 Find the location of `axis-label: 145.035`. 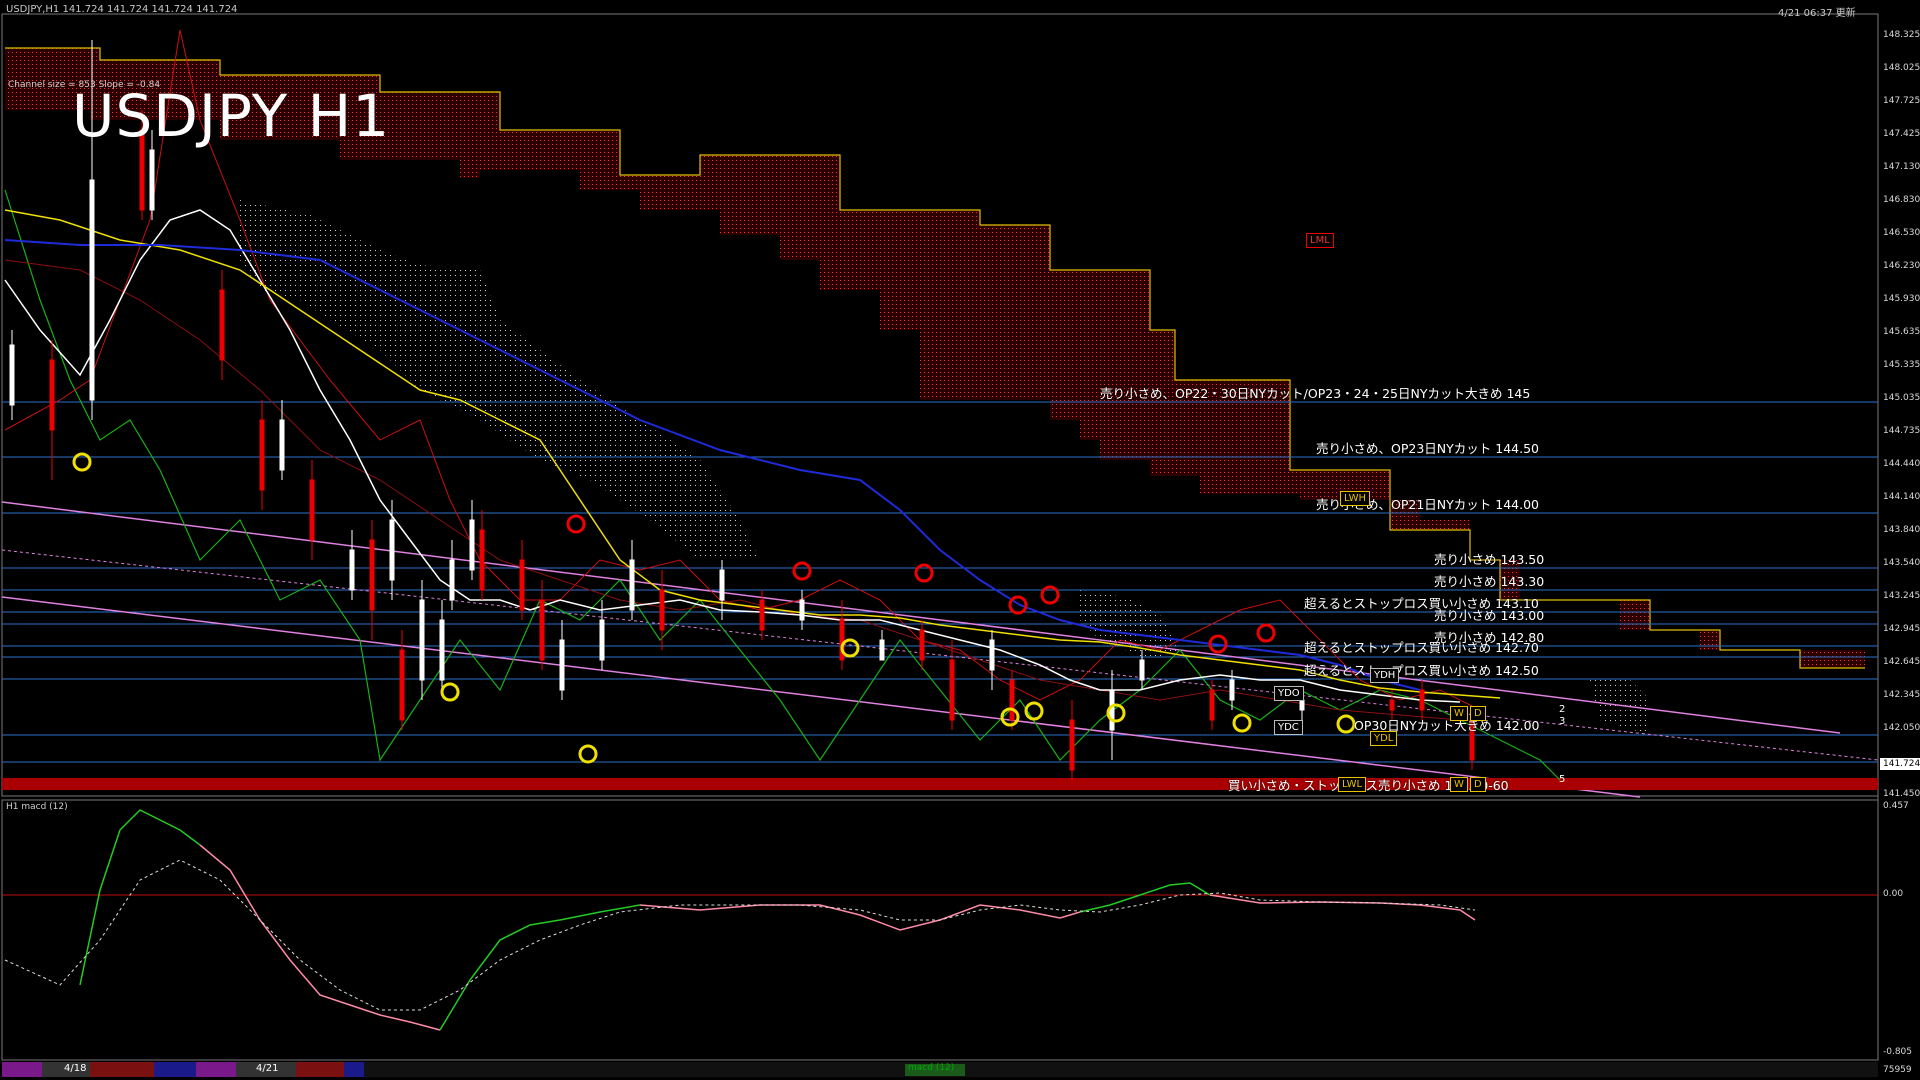

axis-label: 145.035 is located at coordinates (1901, 398).